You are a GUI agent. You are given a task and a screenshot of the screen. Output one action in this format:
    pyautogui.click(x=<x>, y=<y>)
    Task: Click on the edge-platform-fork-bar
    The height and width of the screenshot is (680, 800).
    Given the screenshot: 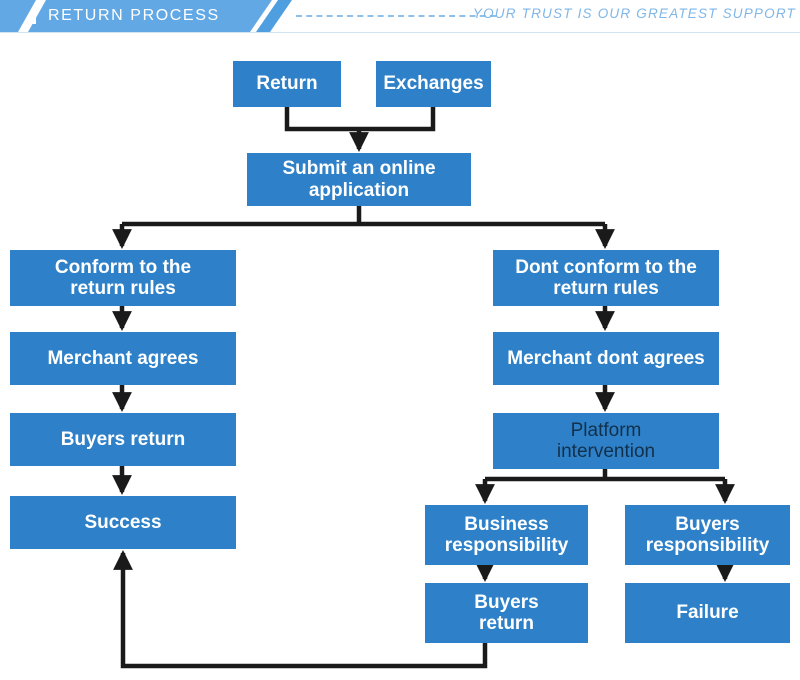 What is the action you would take?
    pyautogui.click(x=605, y=475)
    